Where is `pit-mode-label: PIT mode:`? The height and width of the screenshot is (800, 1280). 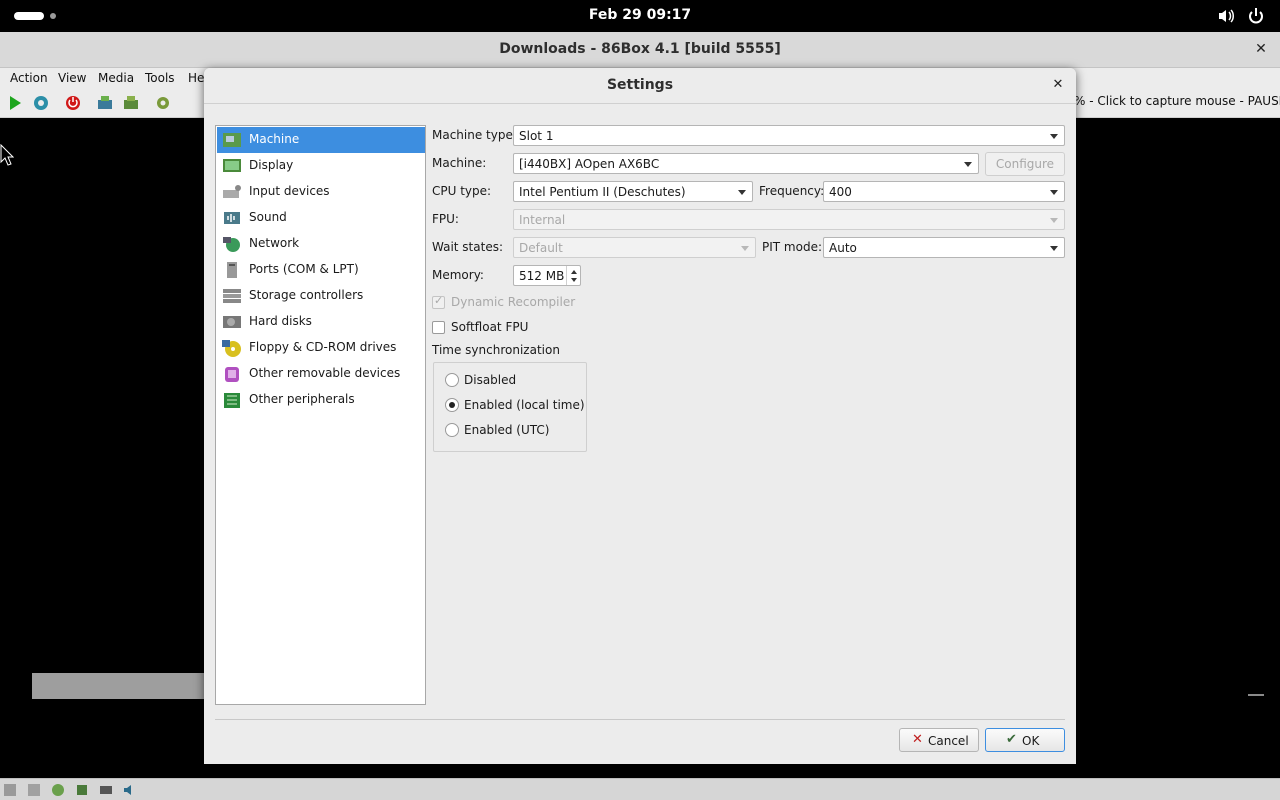 pit-mode-label: PIT mode: is located at coordinates (792, 247).